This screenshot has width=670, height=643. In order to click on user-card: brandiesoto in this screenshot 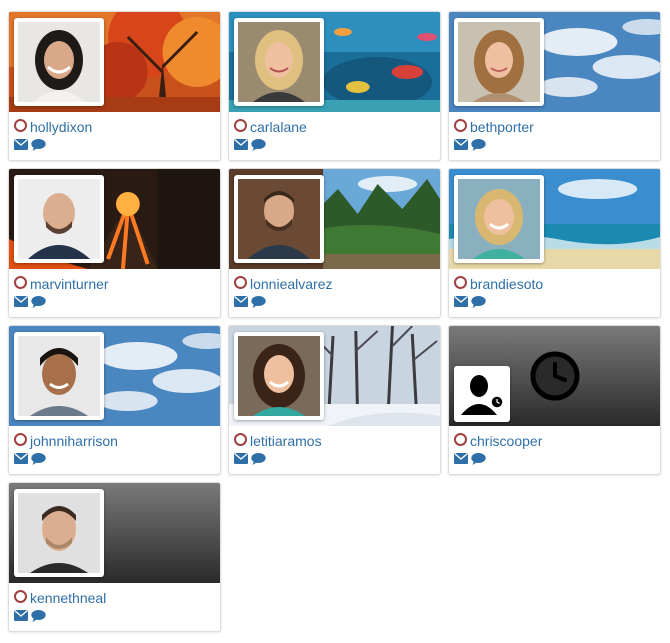, I will do `click(554, 243)`.